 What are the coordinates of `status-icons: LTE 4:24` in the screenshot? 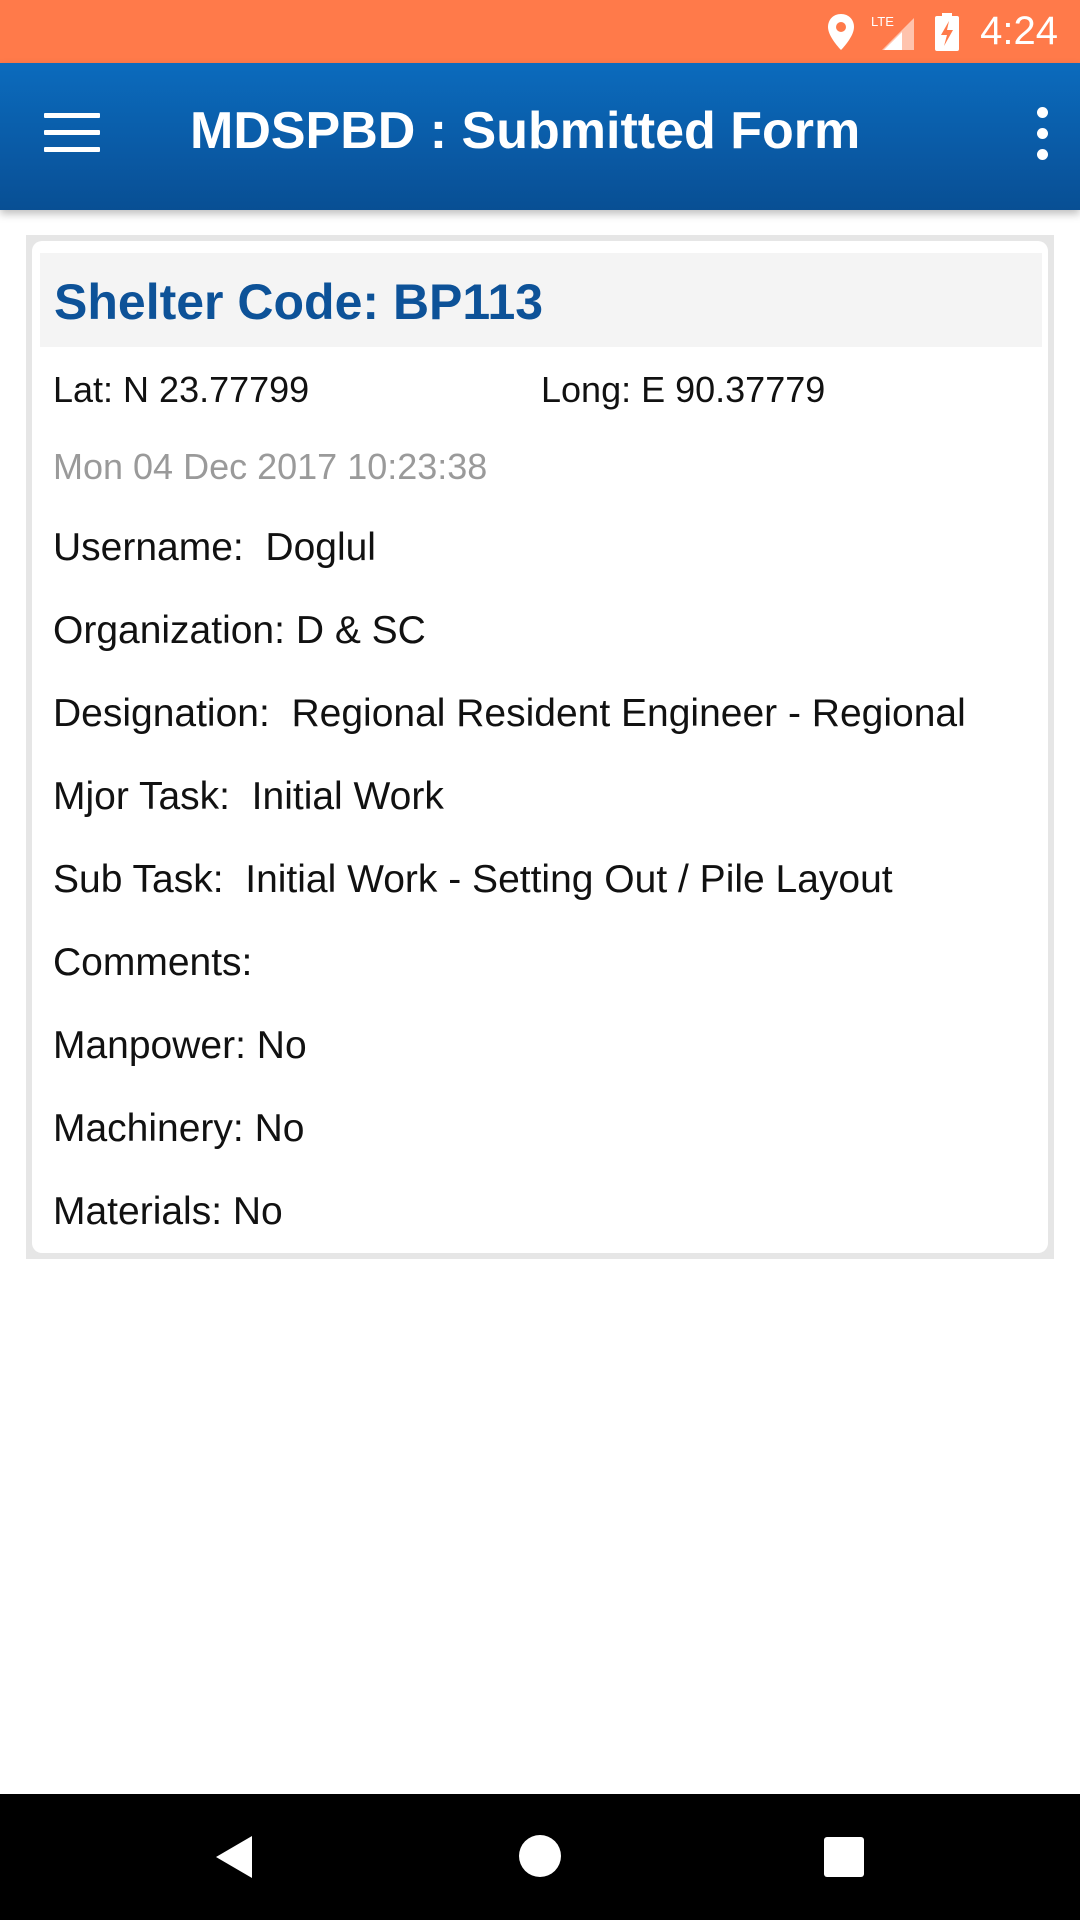 It's located at (942, 31).